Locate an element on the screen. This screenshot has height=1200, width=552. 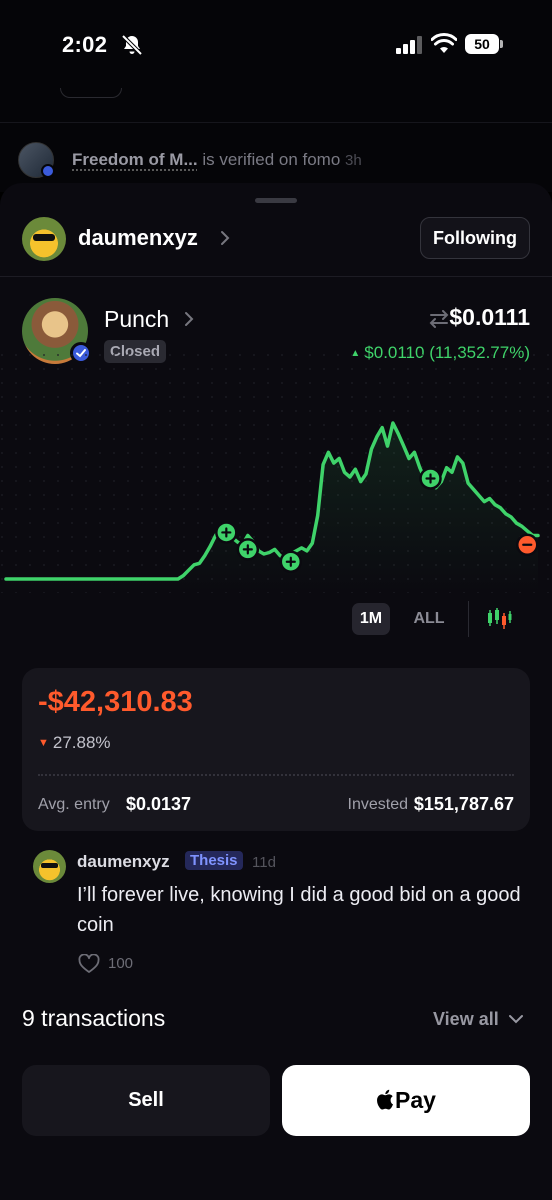
status-bar: 2:02 50 is located at coordinates (276, 46).